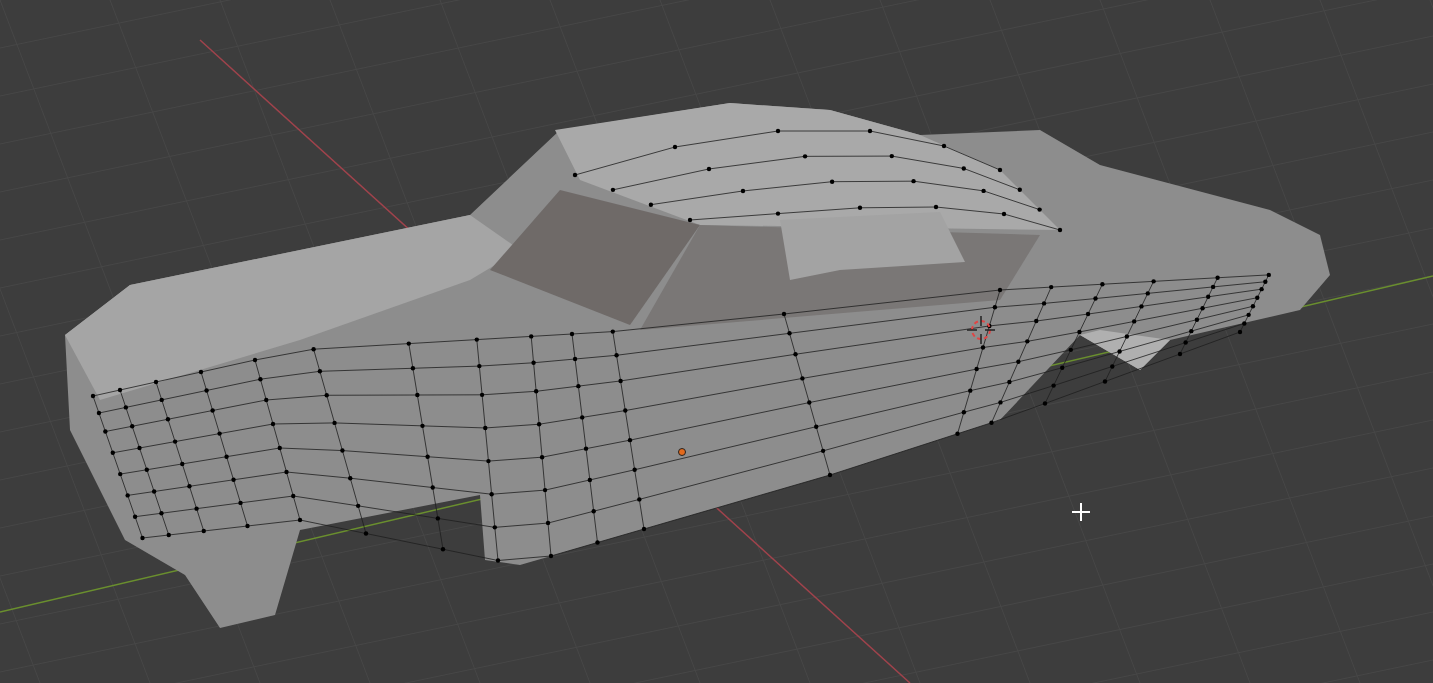 This screenshot has height=683, width=1433. Describe the element at coordinates (682, 452) in the screenshot. I see `origin-point-icon` at that location.